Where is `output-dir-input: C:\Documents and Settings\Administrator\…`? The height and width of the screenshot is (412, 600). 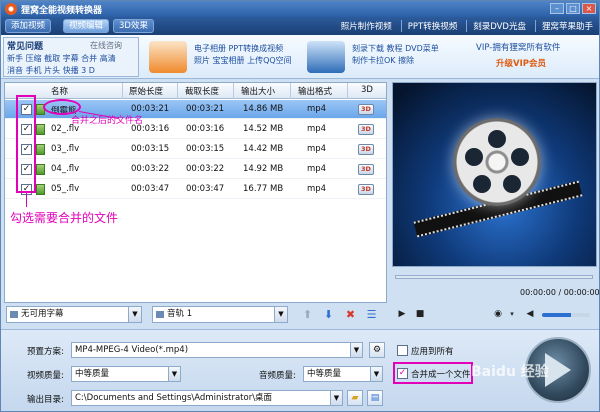
output-dir-input: C:\Documents and Settings\Administrator\… is located at coordinates (207, 398).